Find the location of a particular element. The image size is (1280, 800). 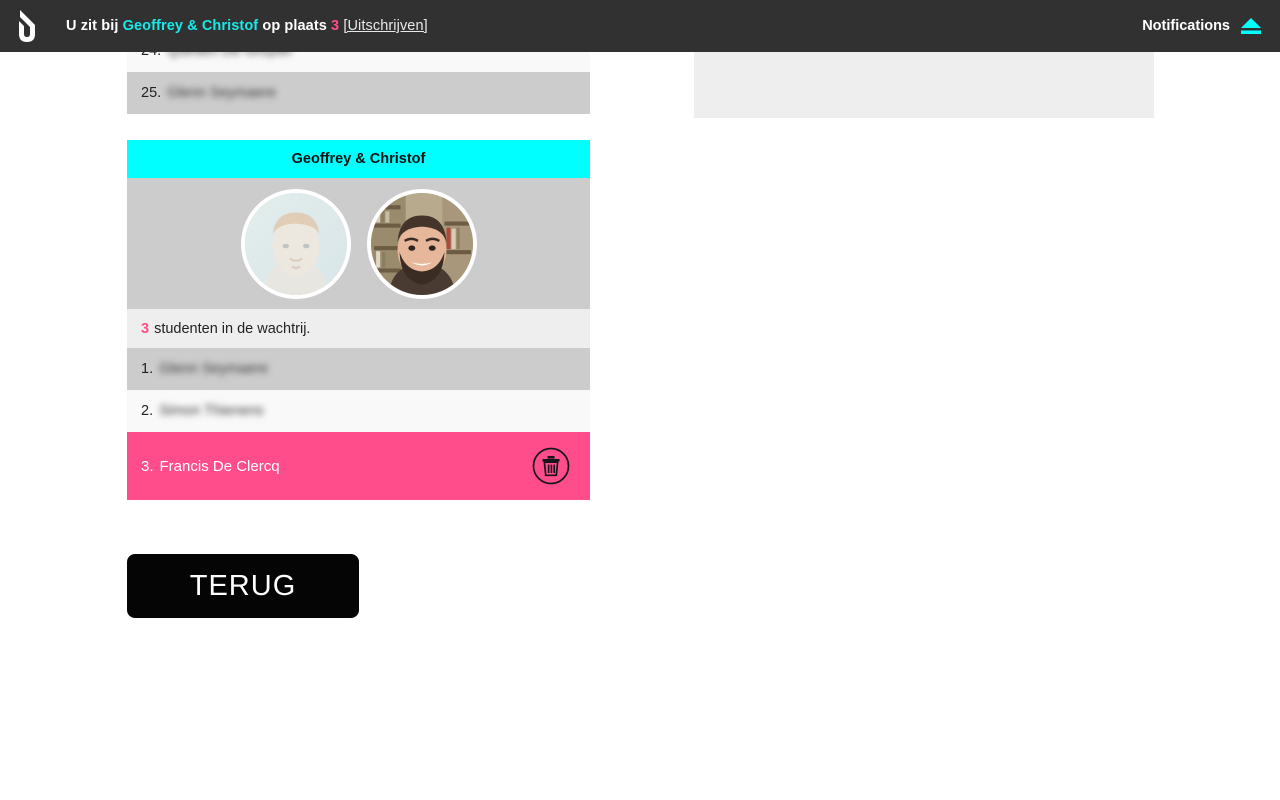

table-row: 24. Quinten De Gruyter is located at coordinates (358, 62).